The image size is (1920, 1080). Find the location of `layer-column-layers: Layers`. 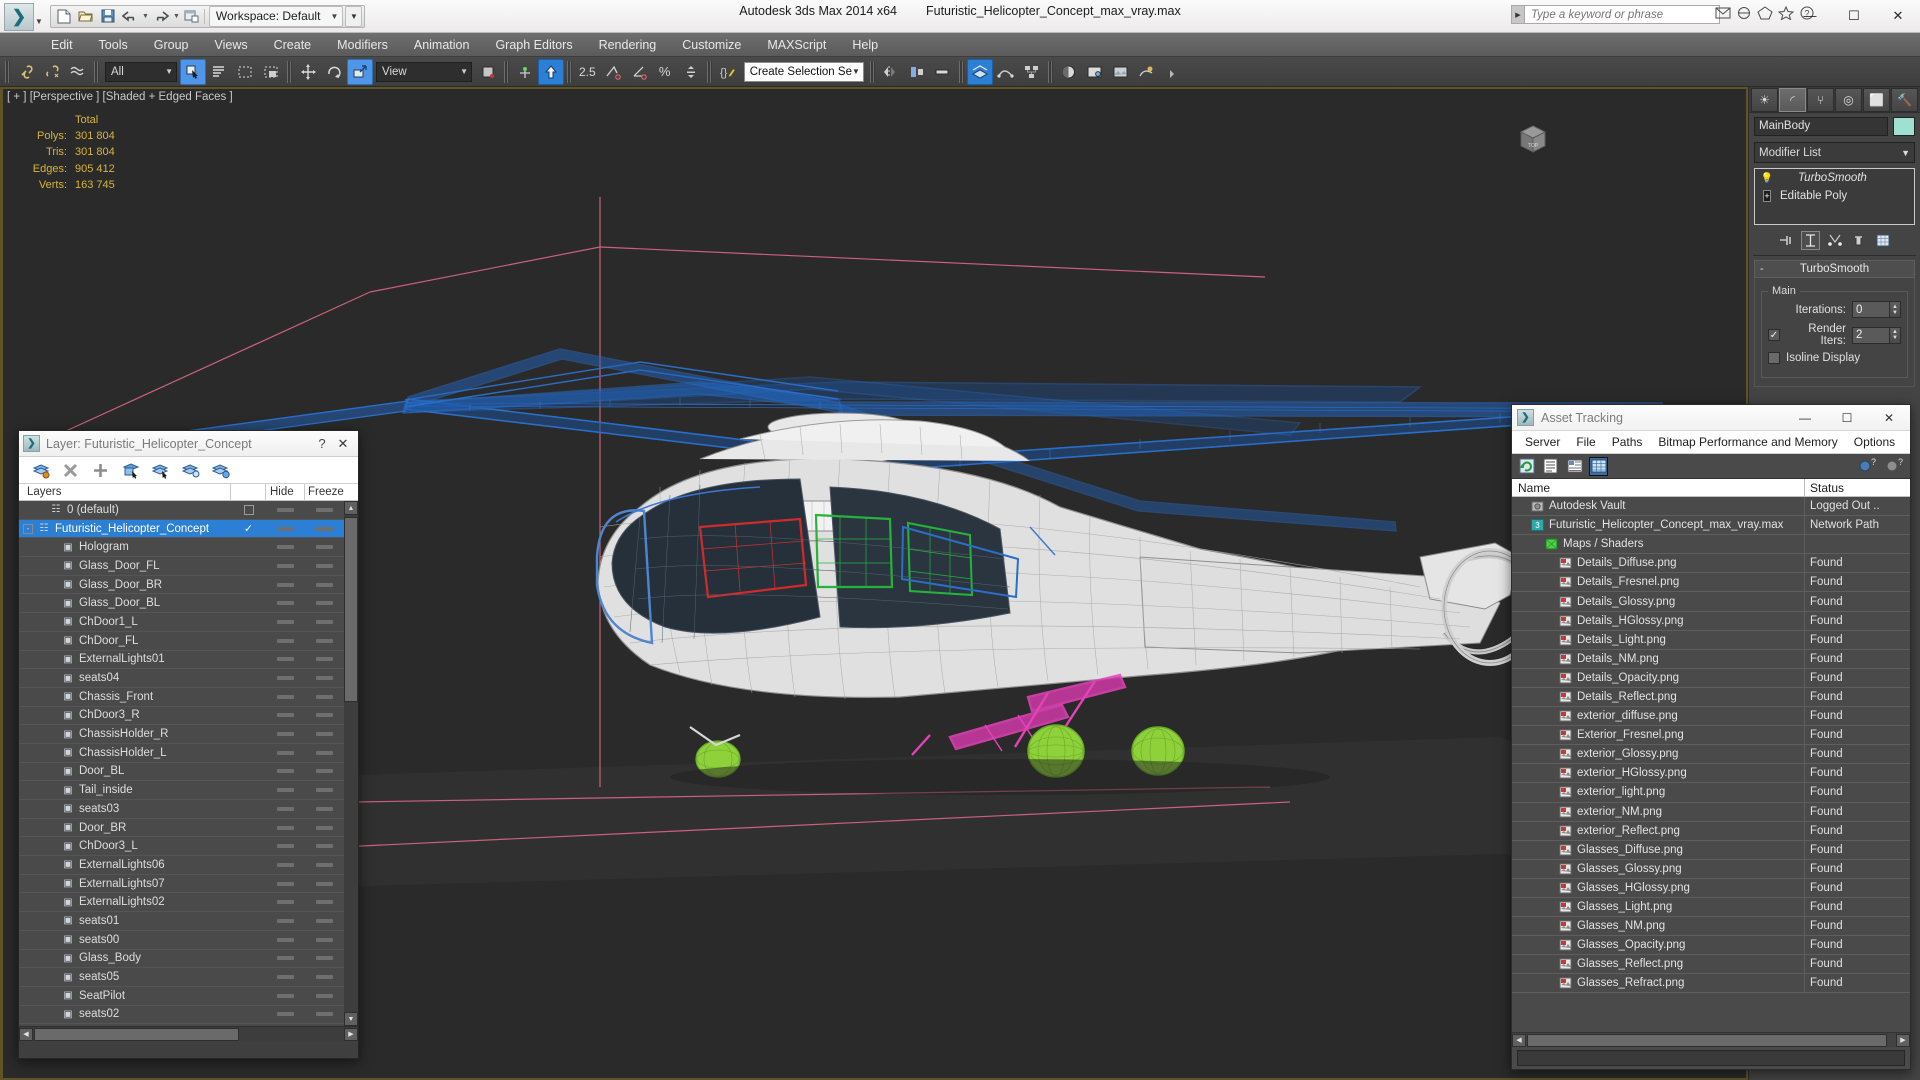

layer-column-layers: Layers is located at coordinates (125, 492).